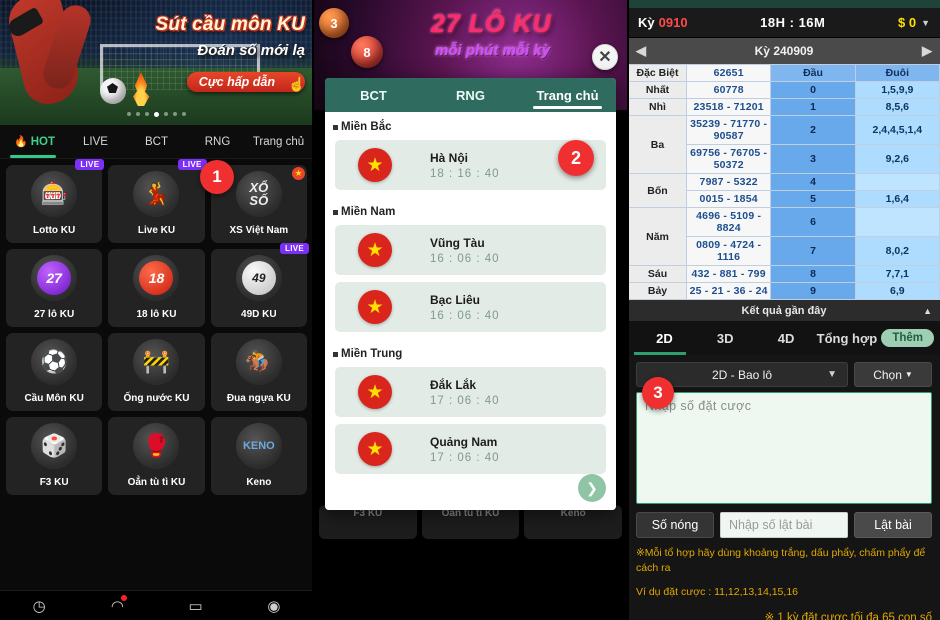 The image size is (940, 620). What do you see at coordinates (725, 338) in the screenshot?
I see `tab-3d: 3D` at bounding box center [725, 338].